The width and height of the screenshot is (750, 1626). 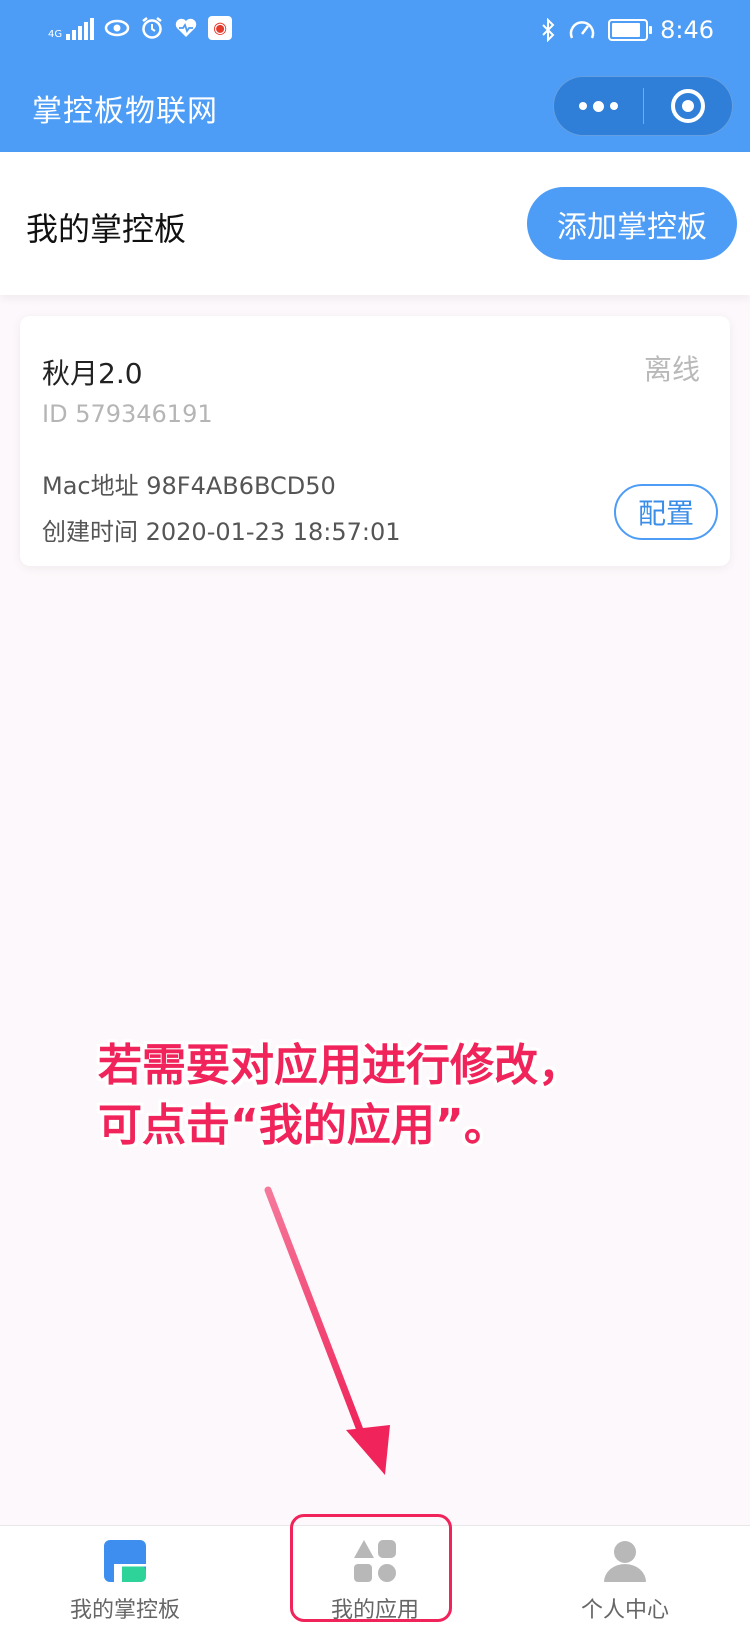 What do you see at coordinates (127, 414) in the screenshot?
I see `device-id: ID 579346191` at bounding box center [127, 414].